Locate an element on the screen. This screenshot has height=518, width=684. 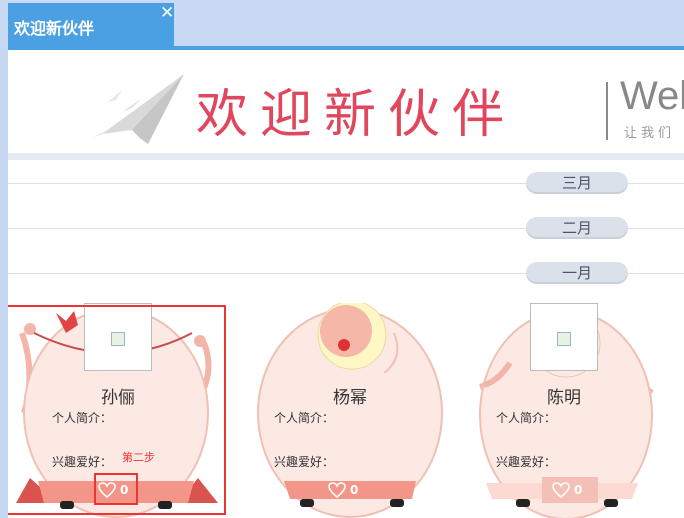
tab-welcome: 欢迎新伙伴 ✕ is located at coordinates (91, 25).